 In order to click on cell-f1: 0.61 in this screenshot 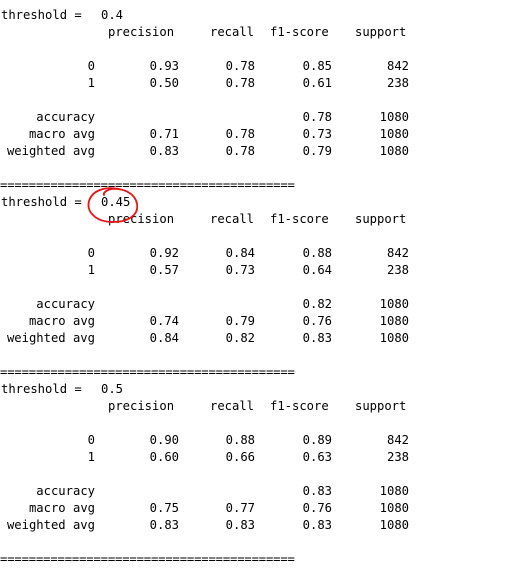, I will do `click(317, 83)`.